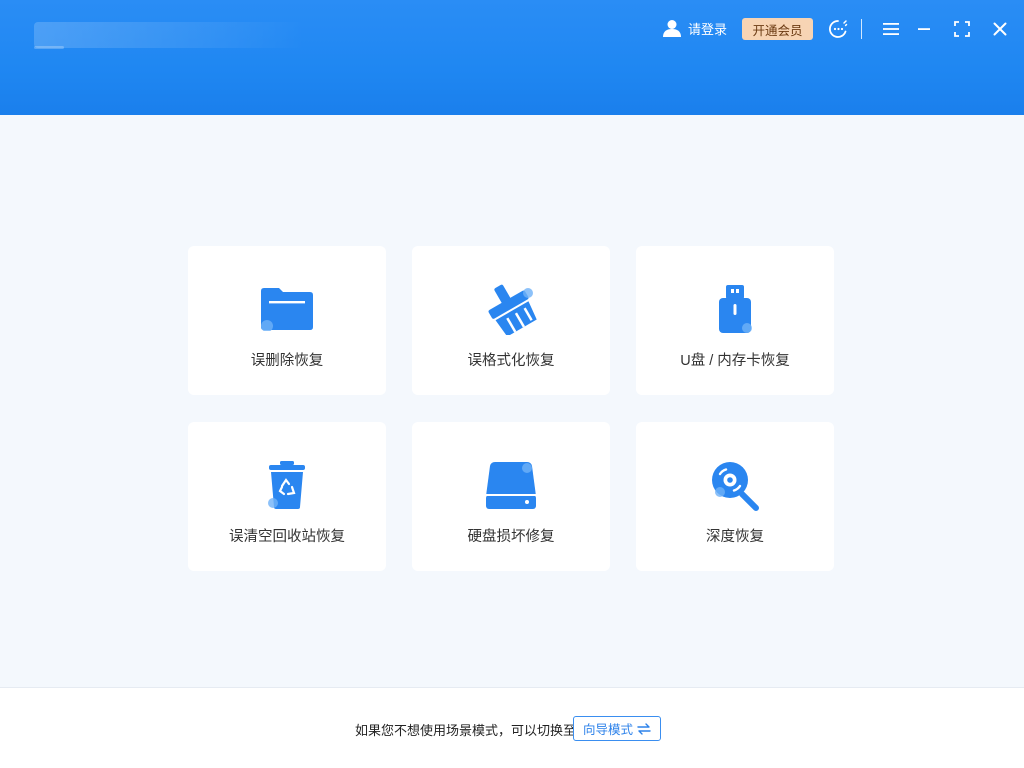 The image size is (1024, 768). Describe the element at coordinates (287, 361) in the screenshot. I see `card-label: 误删除恢复` at that location.